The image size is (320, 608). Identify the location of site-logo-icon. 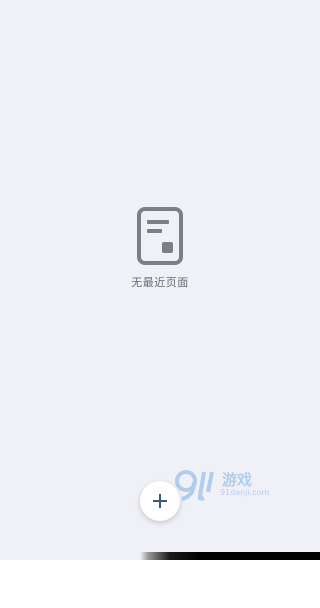
(194, 485).